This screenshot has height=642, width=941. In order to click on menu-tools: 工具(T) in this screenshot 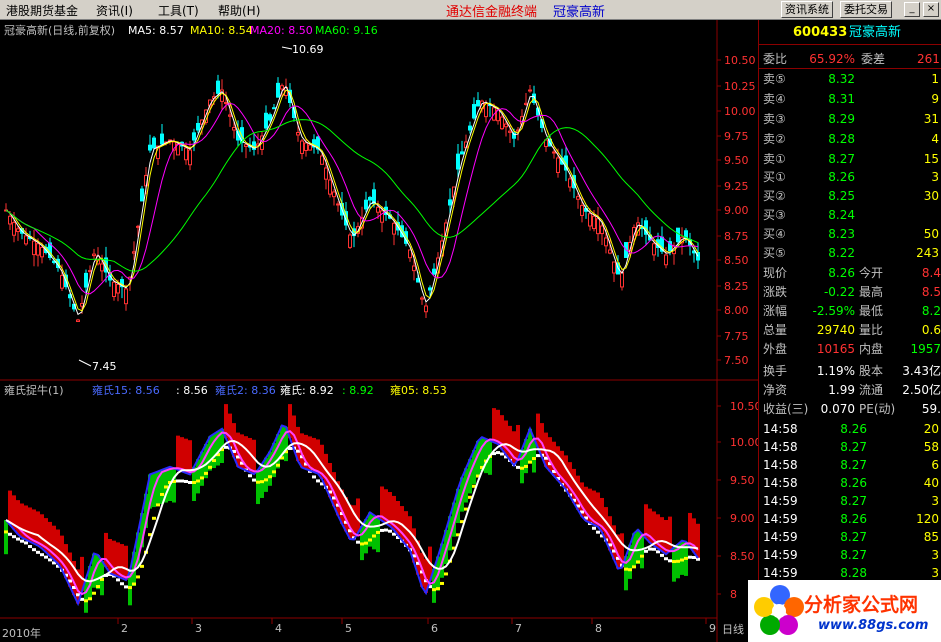, I will do `click(178, 10)`.